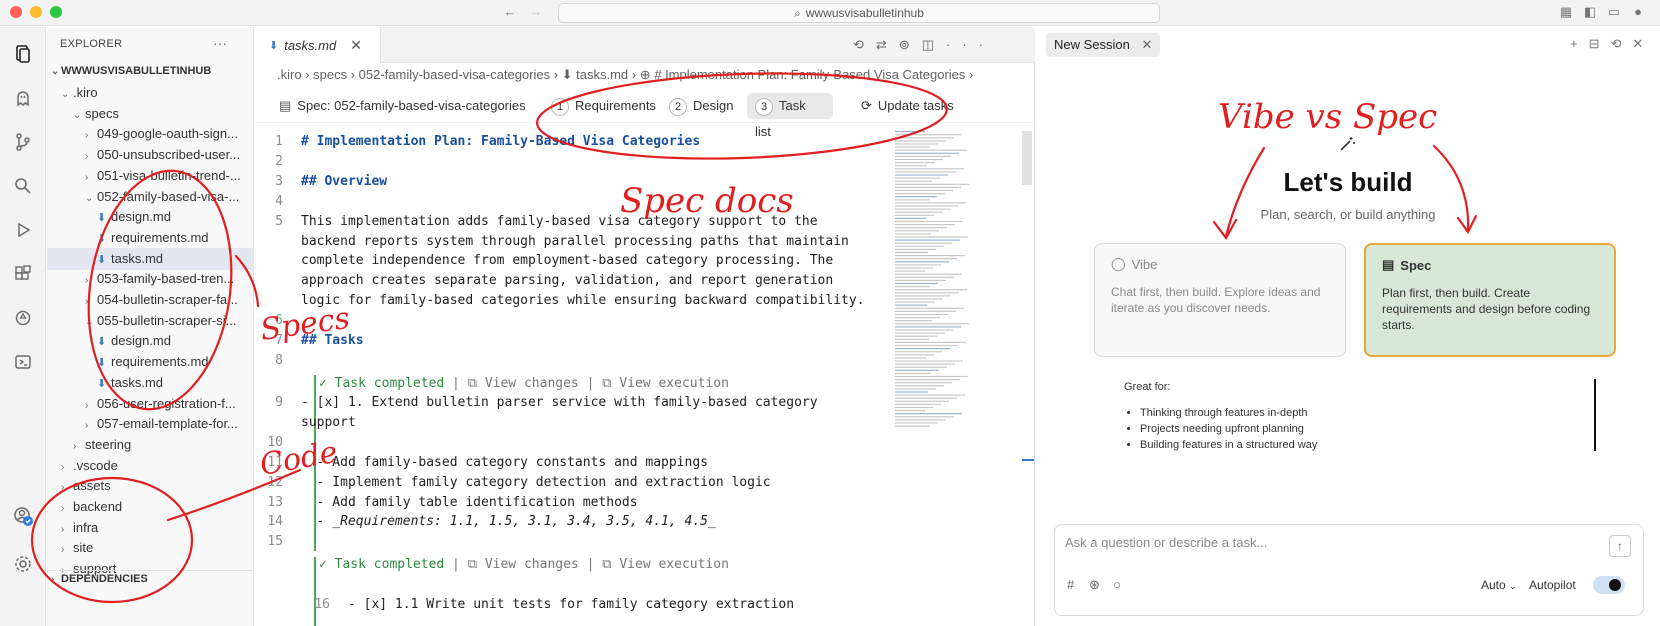 This screenshot has width=1660, height=626. What do you see at coordinates (220, 43) in the screenshot?
I see `more-actions-icon: ···` at bounding box center [220, 43].